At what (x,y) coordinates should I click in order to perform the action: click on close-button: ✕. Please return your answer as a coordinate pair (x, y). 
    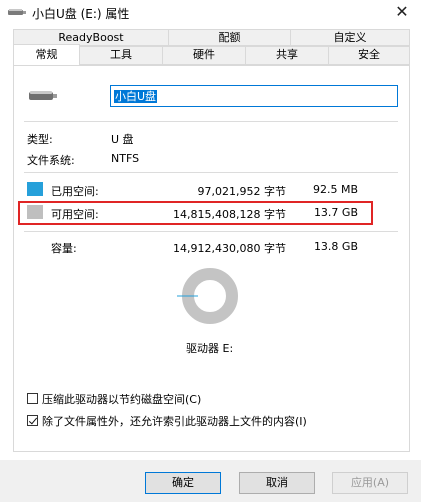
    Looking at the image, I should click on (402, 12).